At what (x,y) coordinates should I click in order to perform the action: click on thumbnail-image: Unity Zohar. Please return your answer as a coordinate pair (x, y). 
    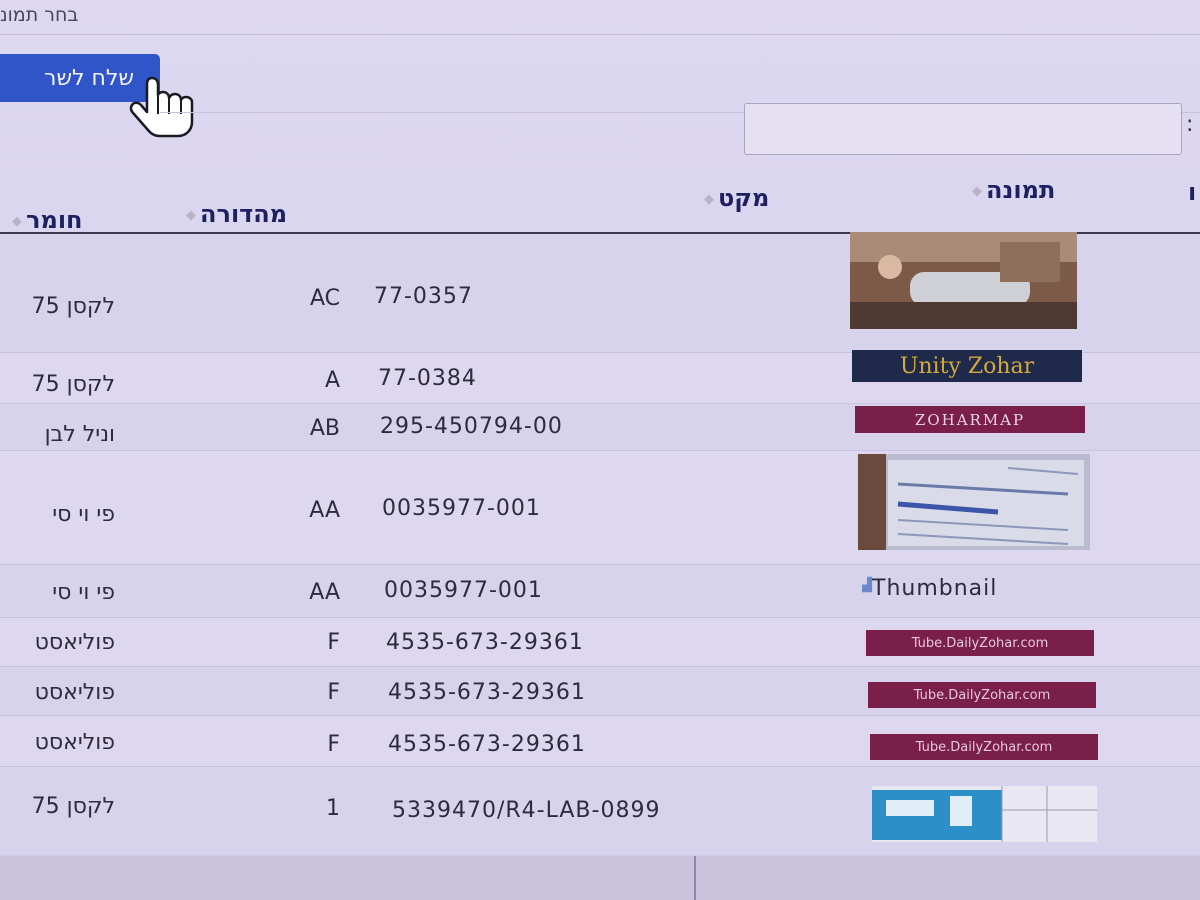
    Looking at the image, I should click on (967, 366).